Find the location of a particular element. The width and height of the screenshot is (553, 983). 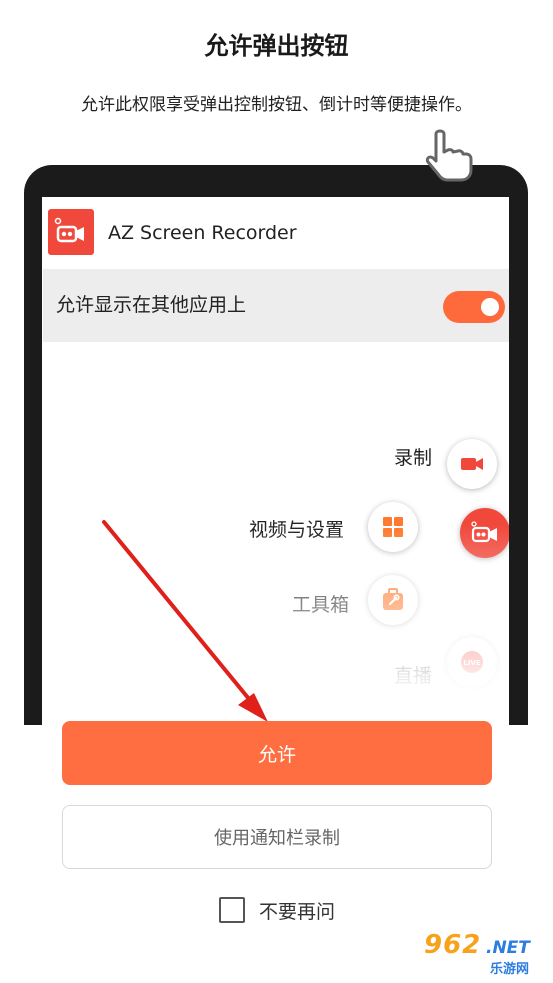

live-badge-text: LIVE is located at coordinates (471, 663).